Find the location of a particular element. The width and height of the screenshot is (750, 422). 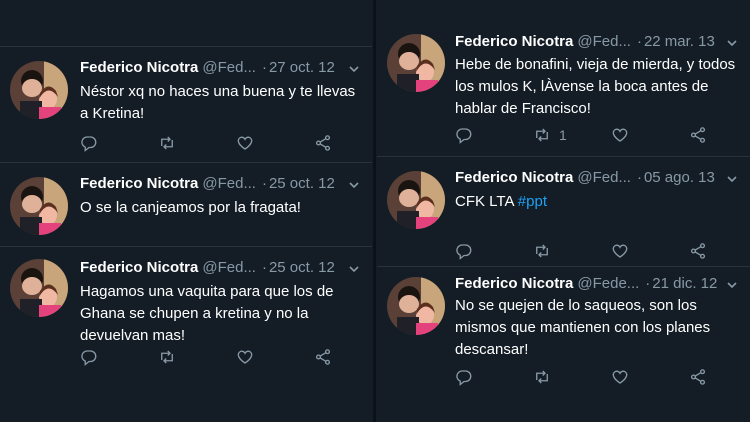

hashtag-link: #ppt is located at coordinates (532, 201).